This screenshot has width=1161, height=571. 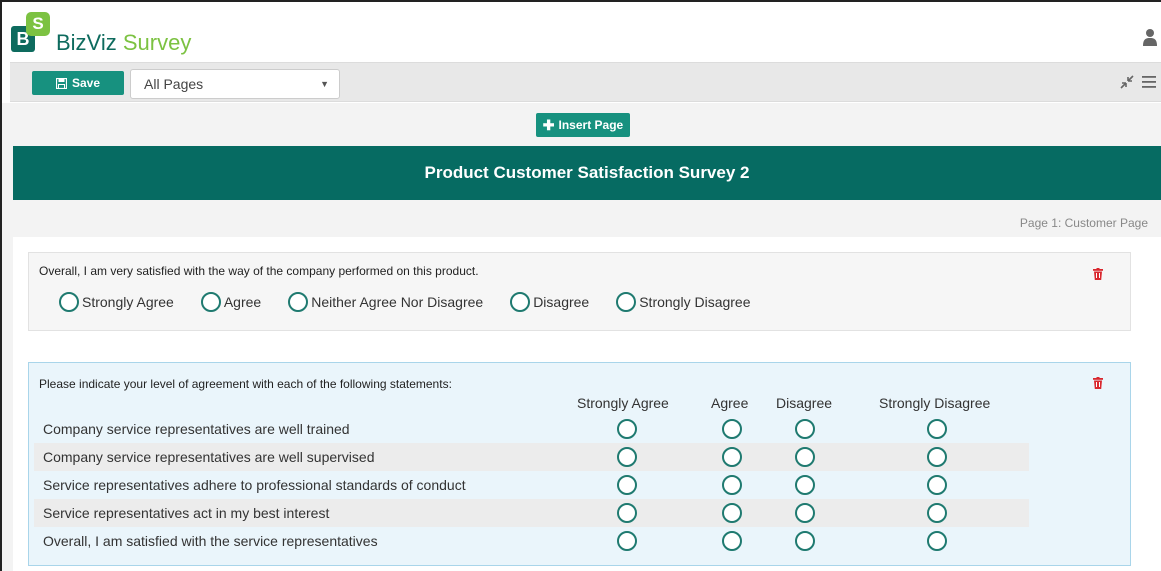 What do you see at coordinates (623, 403) in the screenshot?
I see `column-header: Strongly Agree` at bounding box center [623, 403].